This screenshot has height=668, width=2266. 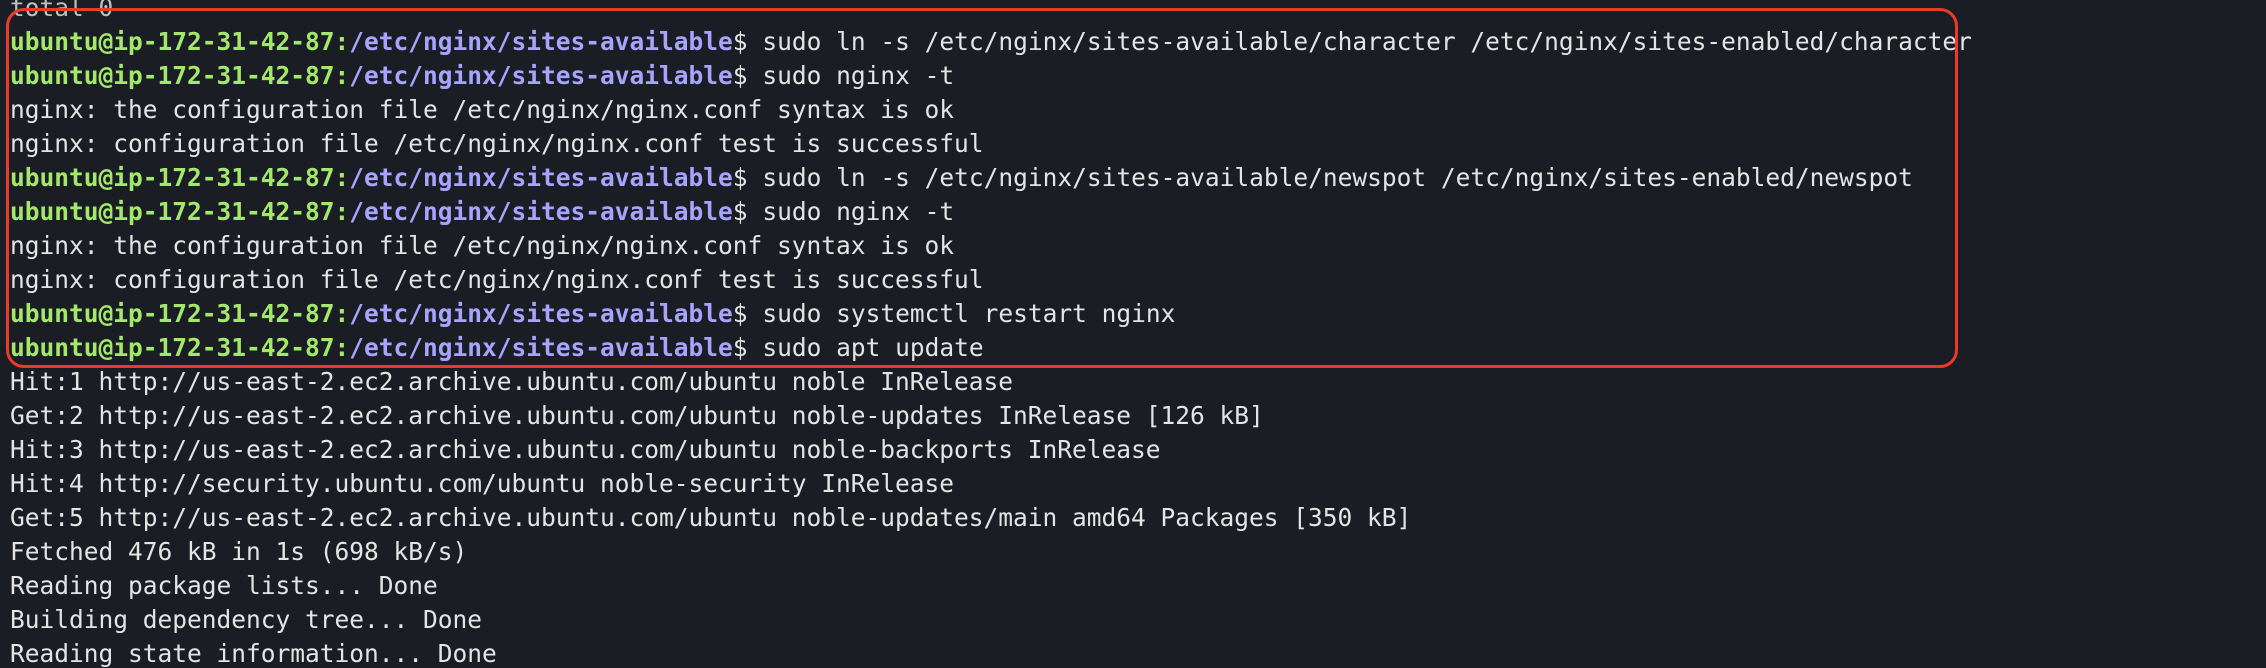 What do you see at coordinates (253, 653) in the screenshot?
I see `output-line: Reading state information... Done` at bounding box center [253, 653].